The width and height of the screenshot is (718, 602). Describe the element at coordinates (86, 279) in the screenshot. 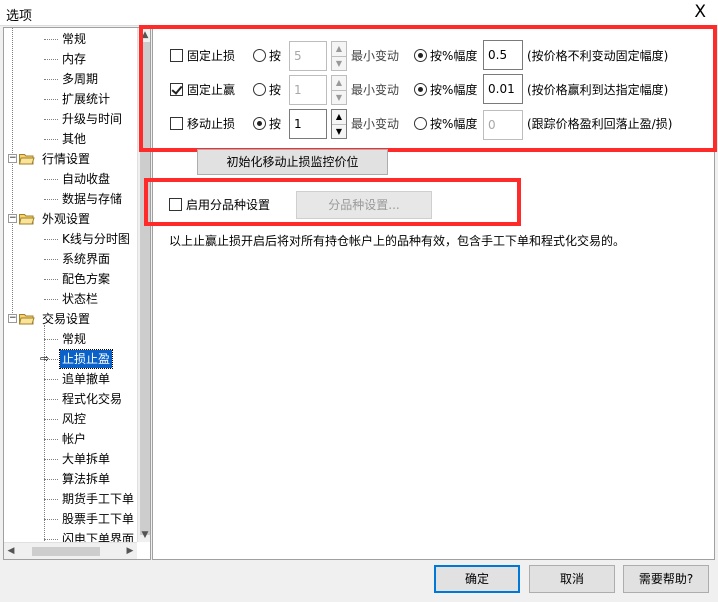

I see `tree-item-label: 配色方案` at that location.